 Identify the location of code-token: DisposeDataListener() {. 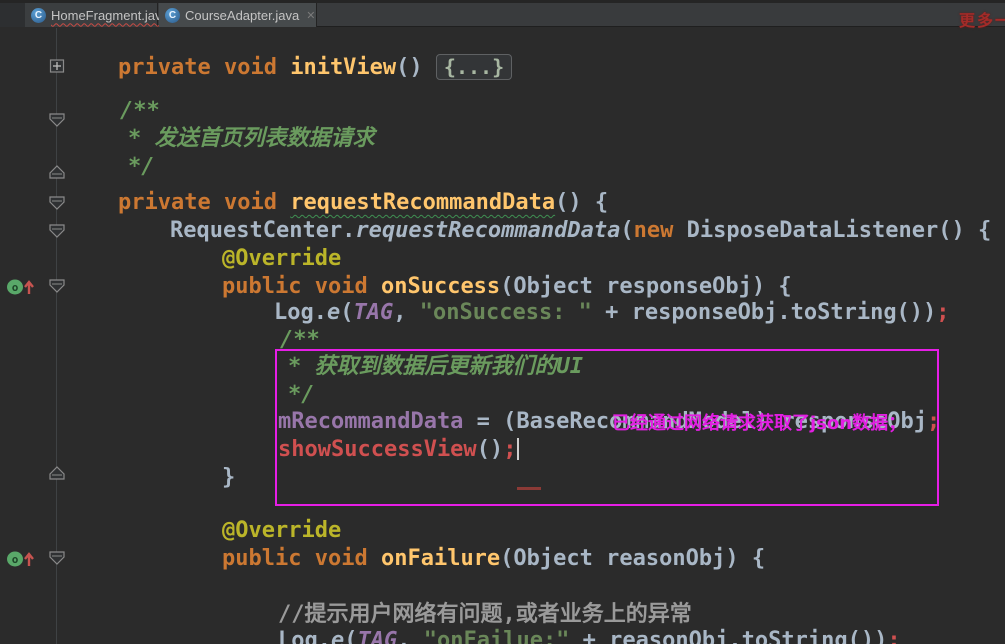
(832, 230).